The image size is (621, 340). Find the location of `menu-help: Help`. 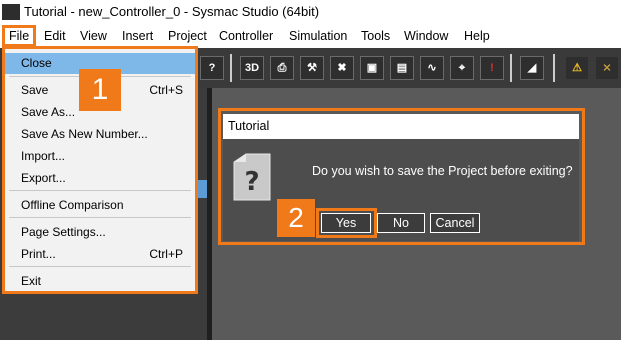

menu-help: Help is located at coordinates (477, 36).